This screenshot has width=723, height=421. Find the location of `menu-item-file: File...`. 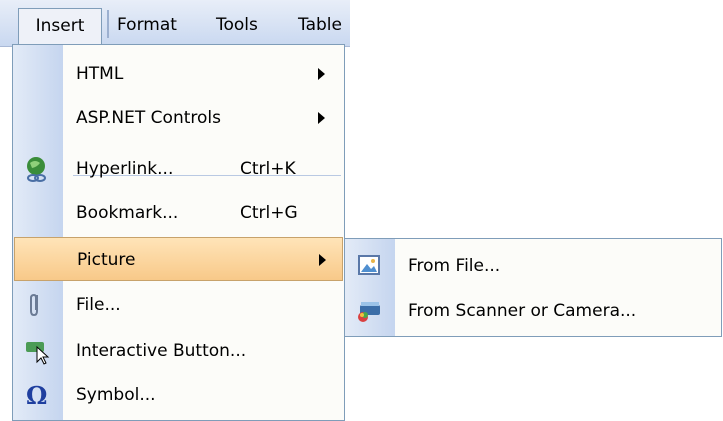

menu-item-file: File... is located at coordinates (178, 305).